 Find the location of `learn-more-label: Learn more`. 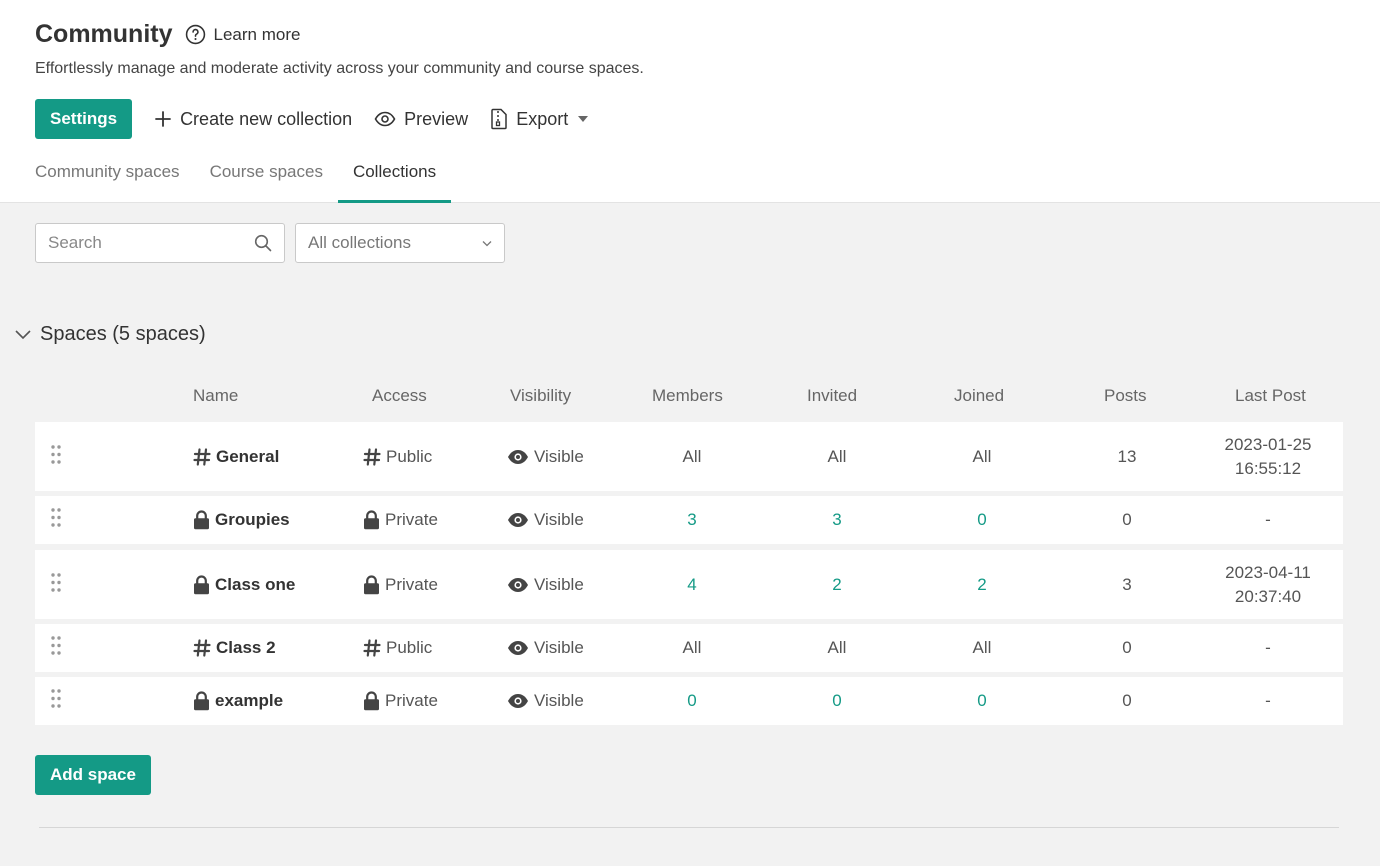

learn-more-label: Learn more is located at coordinates (257, 34).